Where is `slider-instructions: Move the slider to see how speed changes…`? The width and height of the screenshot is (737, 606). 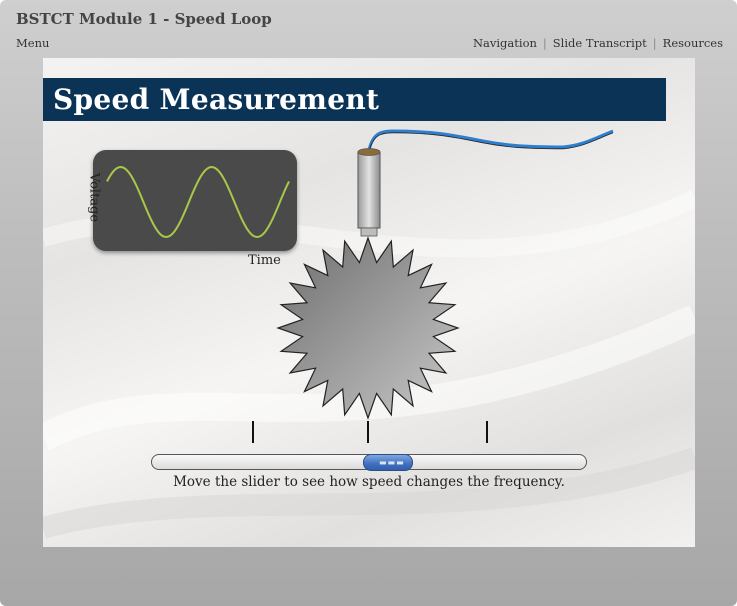
slider-instructions: Move the slider to see how speed changes… is located at coordinates (369, 482).